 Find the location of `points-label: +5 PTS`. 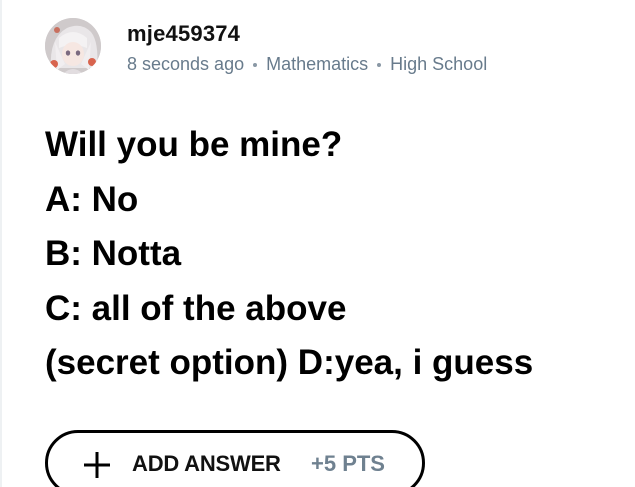

points-label: +5 PTS is located at coordinates (348, 463).